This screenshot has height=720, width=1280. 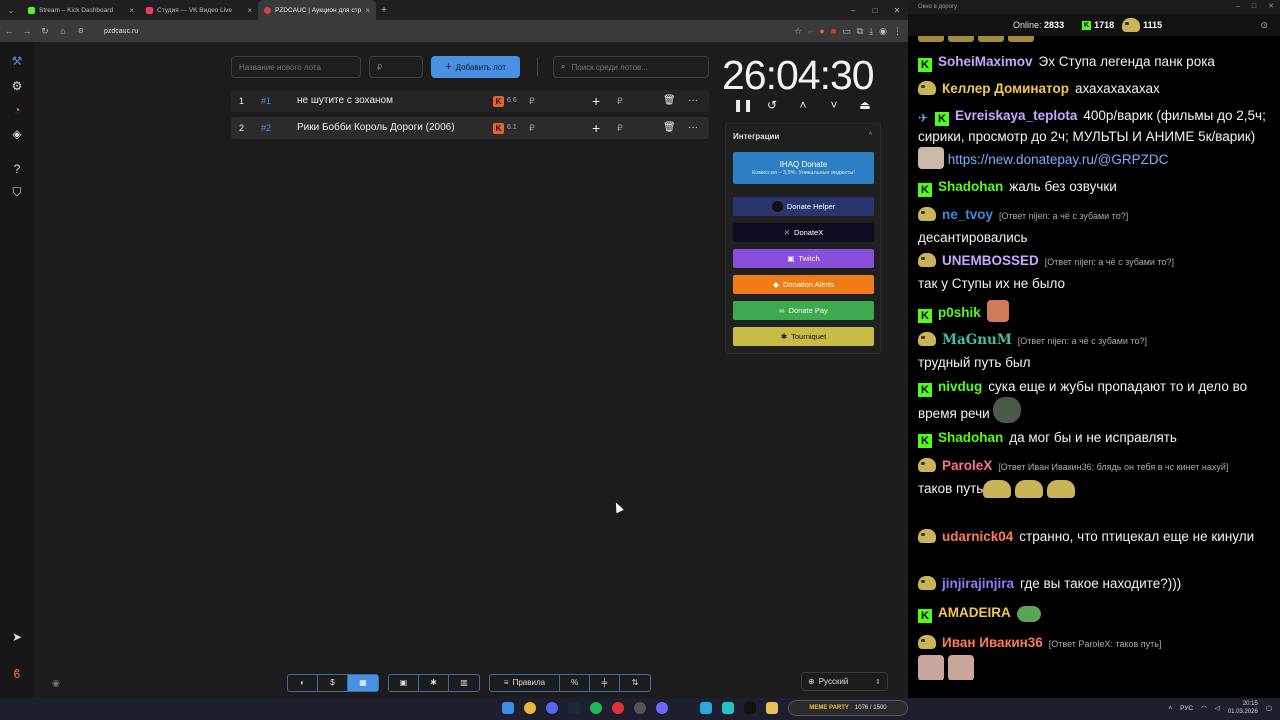 I want to click on clock: 20:15 01.03.2026, so click(x=1243, y=708).